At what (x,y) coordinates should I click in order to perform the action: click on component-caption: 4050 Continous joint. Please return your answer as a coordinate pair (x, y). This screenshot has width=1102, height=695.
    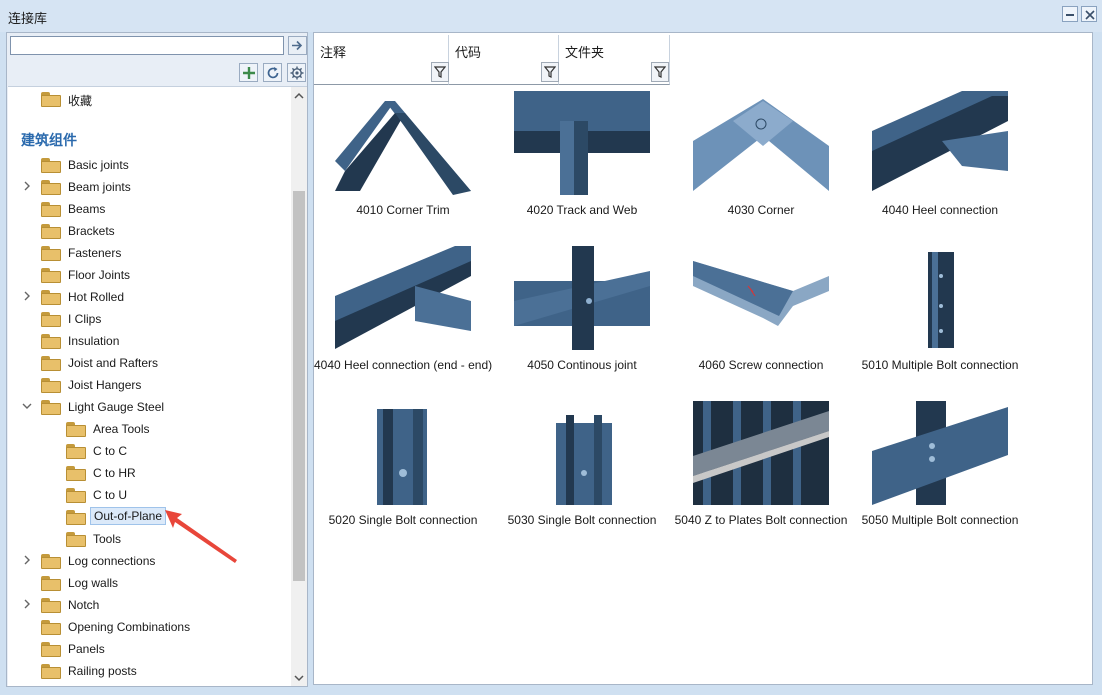
    Looking at the image, I should click on (582, 365).